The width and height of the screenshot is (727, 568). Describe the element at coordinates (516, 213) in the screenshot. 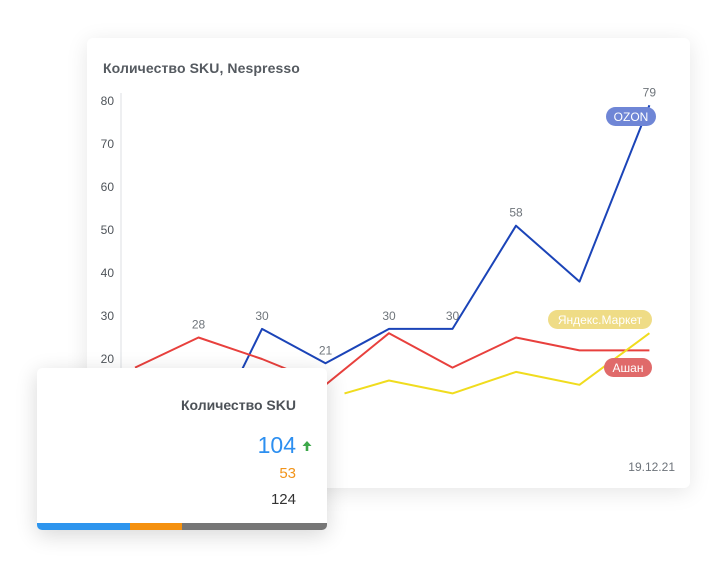

I see `data-label: 58` at that location.